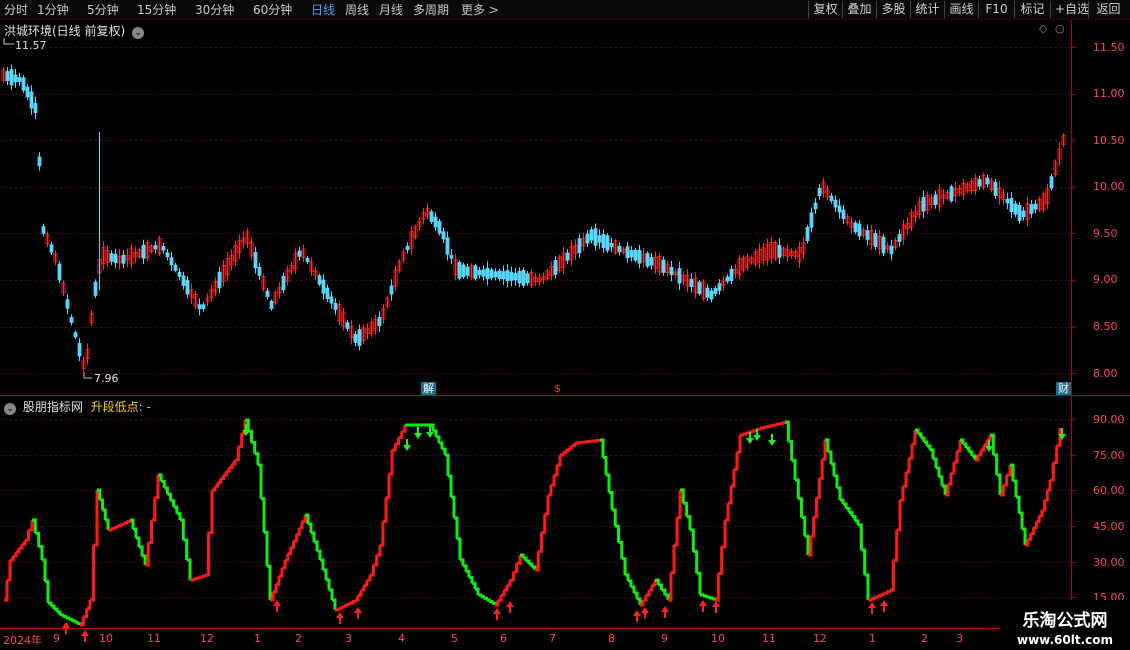 Image resolution: width=1130 pixels, height=650 pixels. I want to click on indicator-tick: 90.00, so click(1109, 419).